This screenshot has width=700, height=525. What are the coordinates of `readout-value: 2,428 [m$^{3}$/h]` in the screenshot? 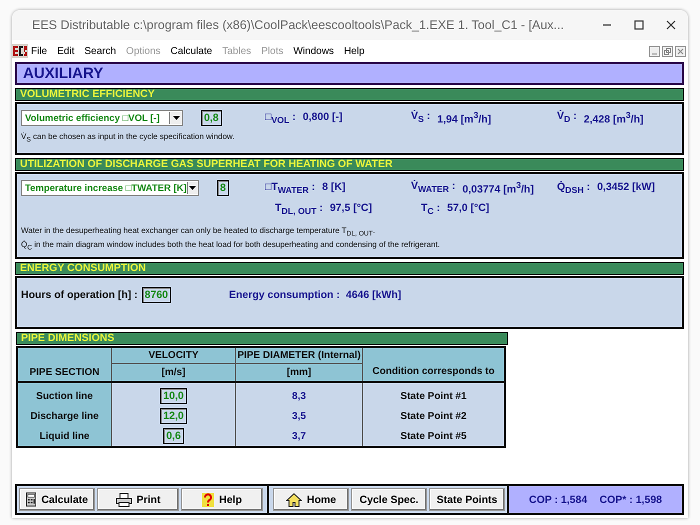 It's located at (614, 118).